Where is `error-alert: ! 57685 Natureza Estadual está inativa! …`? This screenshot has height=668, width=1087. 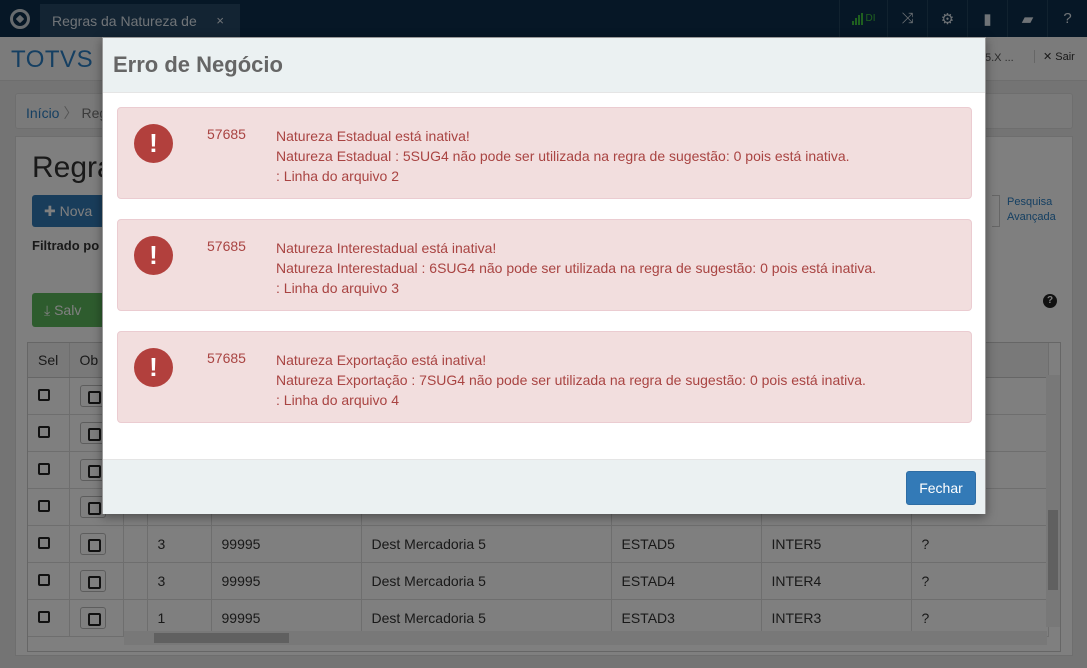 error-alert: ! 57685 Natureza Estadual está inativa! … is located at coordinates (544, 153).